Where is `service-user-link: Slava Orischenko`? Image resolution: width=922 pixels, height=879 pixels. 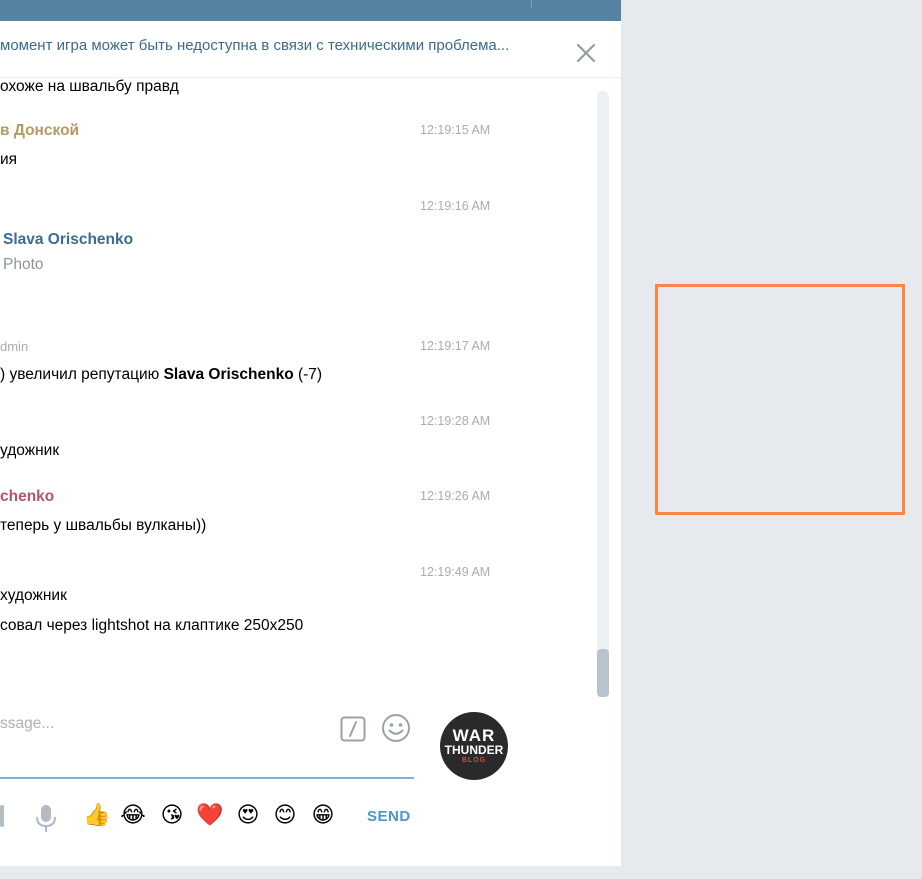
service-user-link: Slava Orischenko is located at coordinates (229, 374).